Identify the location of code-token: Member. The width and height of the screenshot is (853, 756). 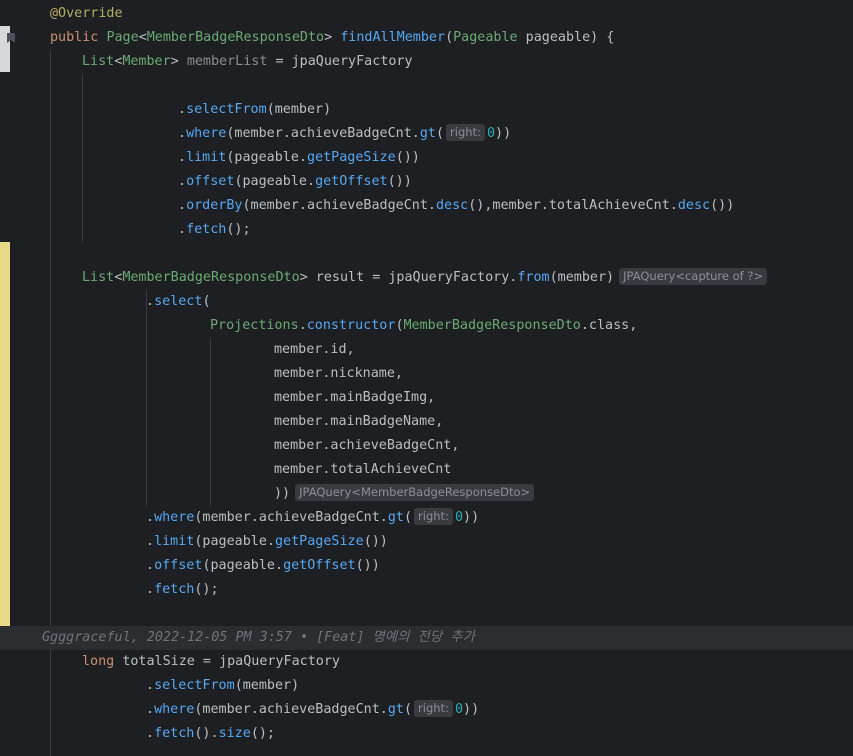
(146, 61).